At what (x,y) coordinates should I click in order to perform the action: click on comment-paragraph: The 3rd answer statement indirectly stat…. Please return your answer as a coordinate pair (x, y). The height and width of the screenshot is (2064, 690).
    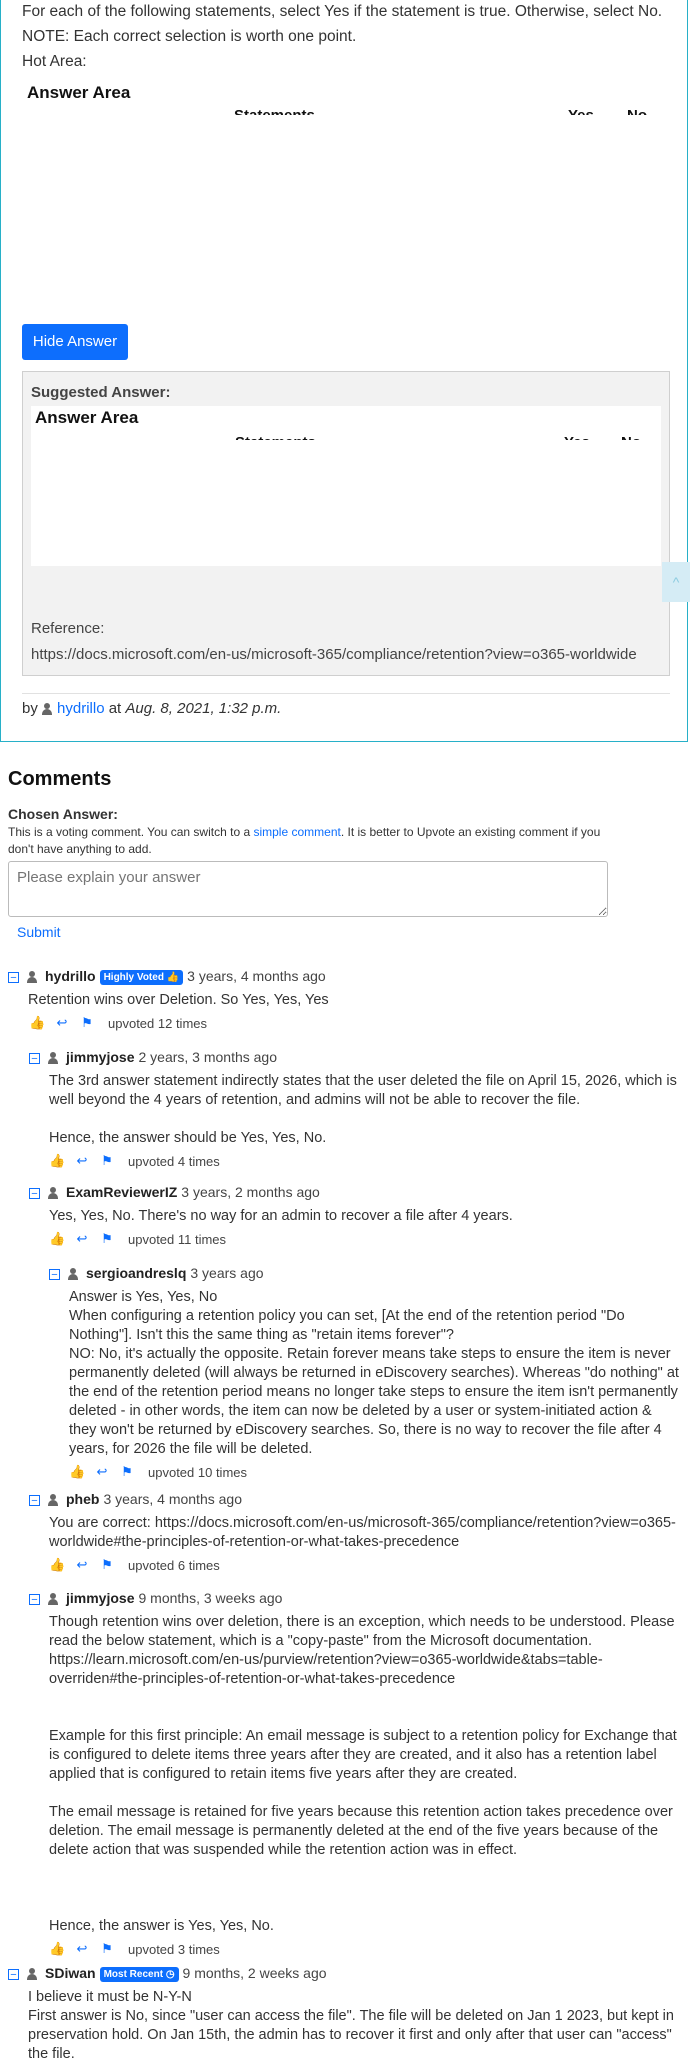
    Looking at the image, I should click on (363, 1090).